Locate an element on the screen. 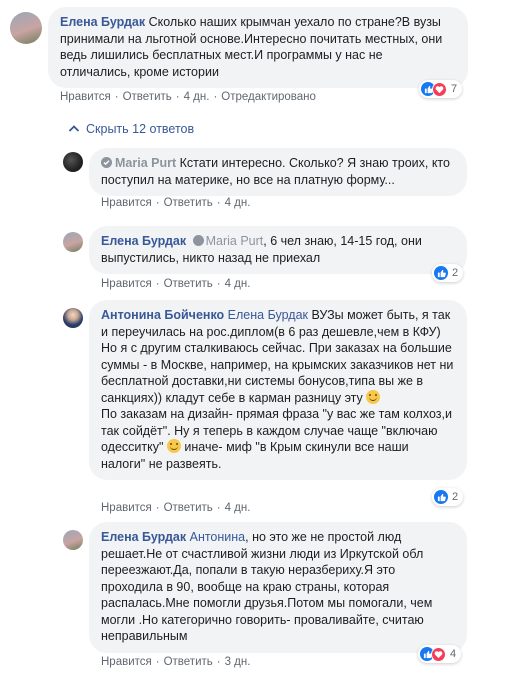 This screenshot has height=677, width=505. reaction-summary: 7 is located at coordinates (441, 89).